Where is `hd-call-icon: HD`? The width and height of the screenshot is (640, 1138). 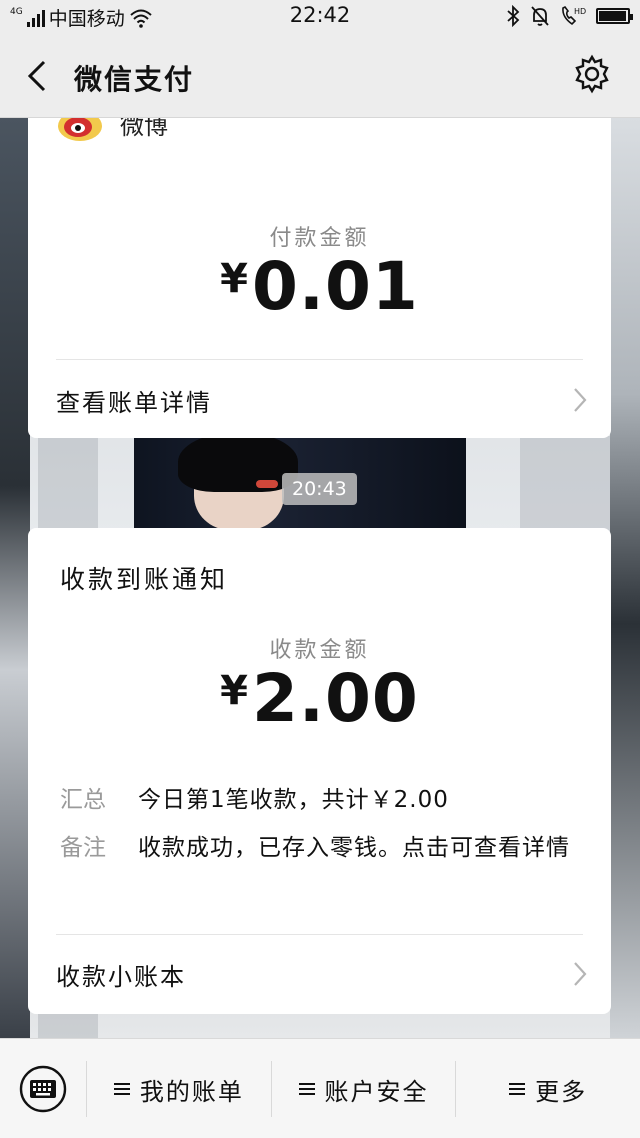
hd-call-icon: HD is located at coordinates (574, 15).